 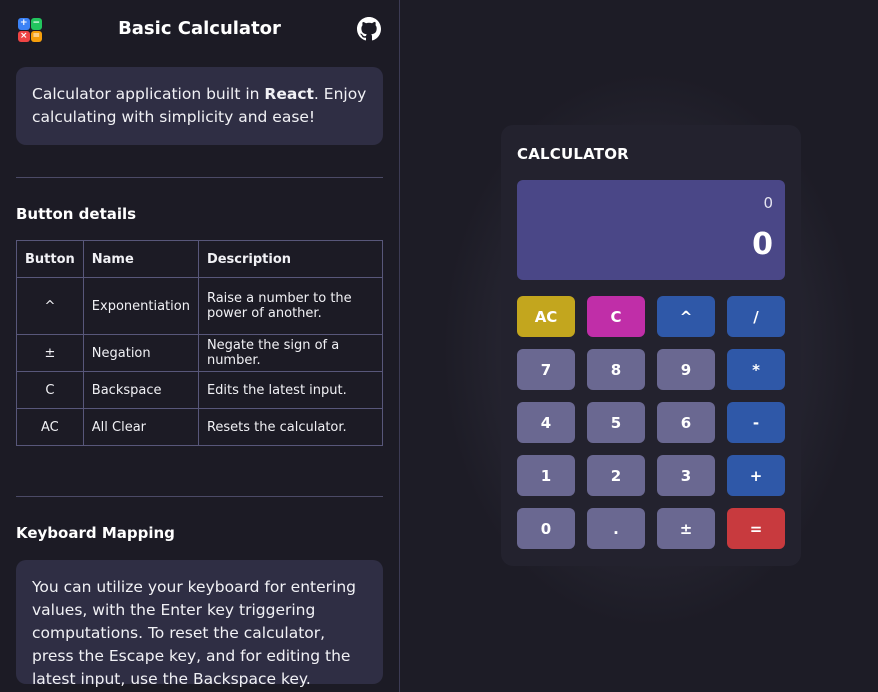 What do you see at coordinates (76, 214) in the screenshot?
I see `button-details-title: Button details` at bounding box center [76, 214].